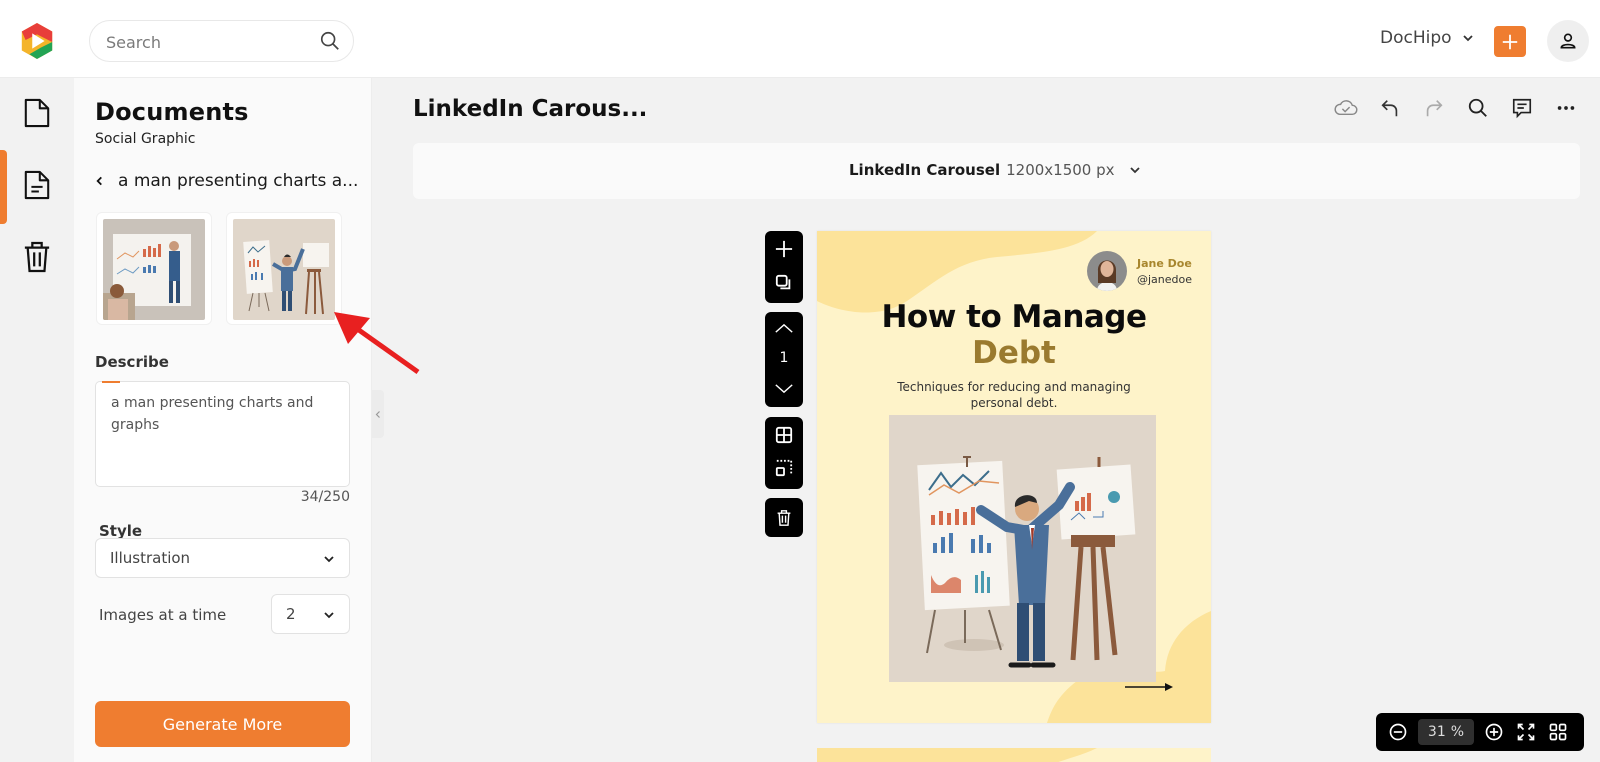  I want to click on images-count-select: 2, so click(310, 614).